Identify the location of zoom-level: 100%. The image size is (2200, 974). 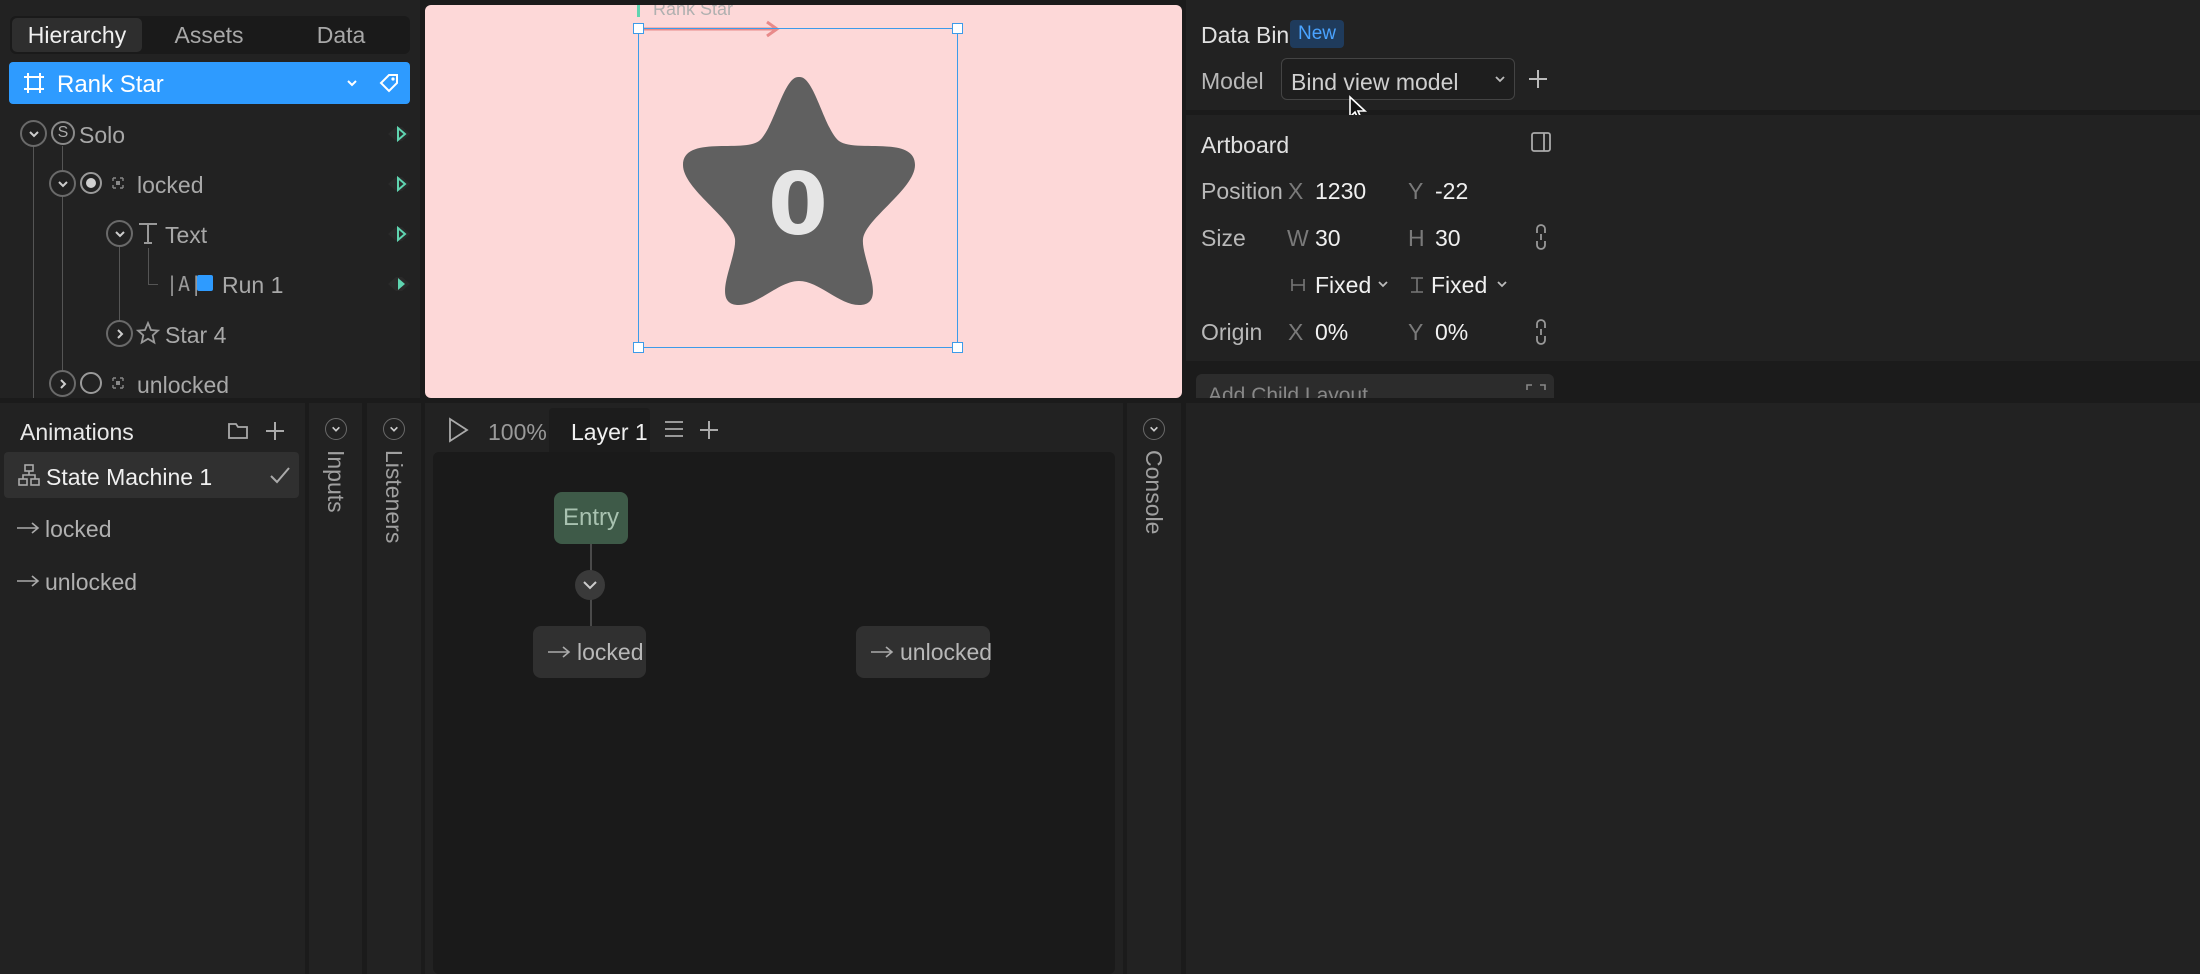
(517, 432).